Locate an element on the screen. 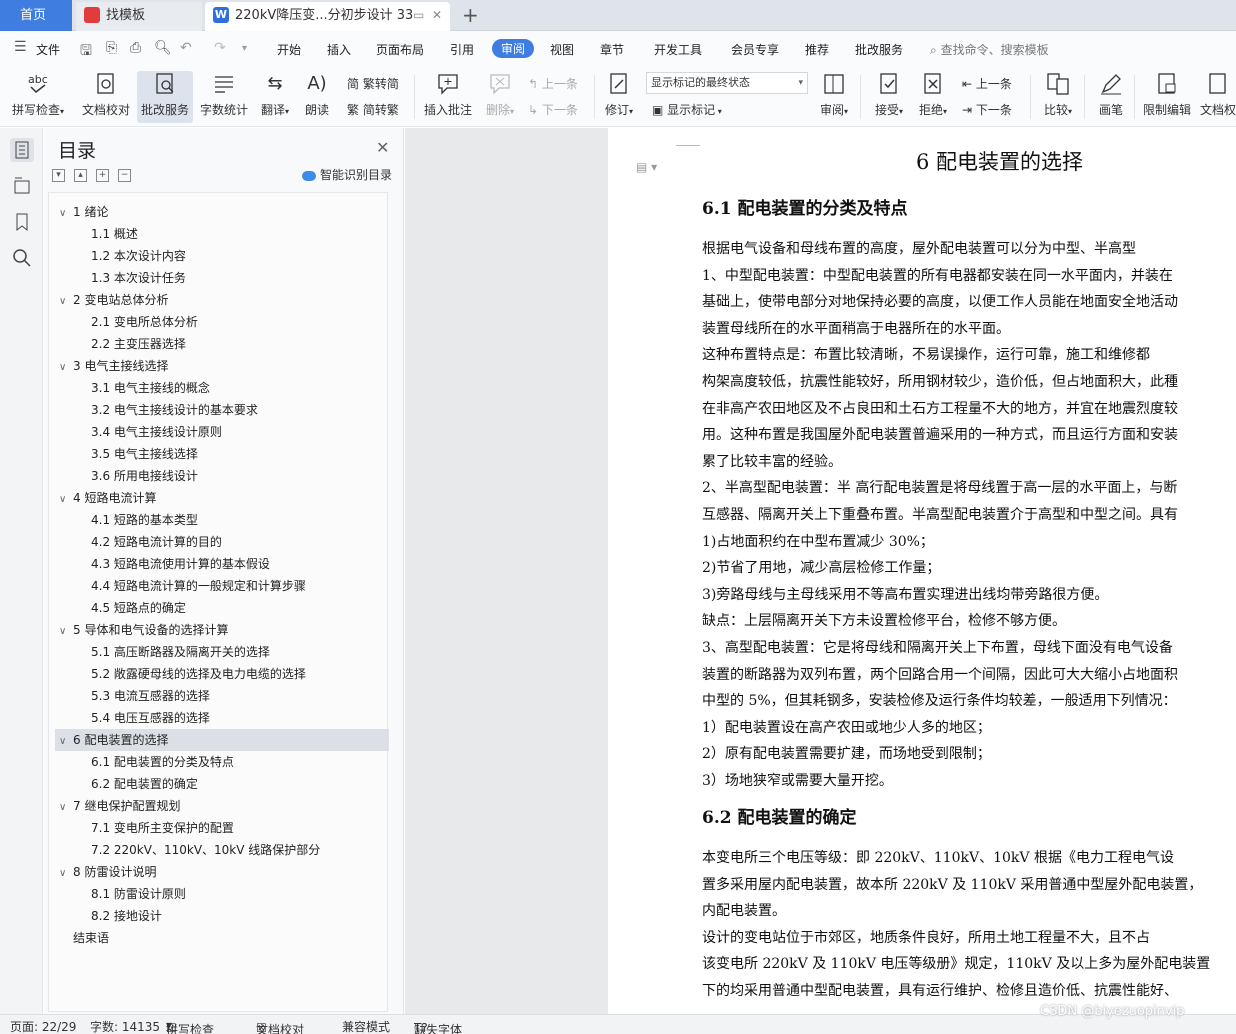  toc-item: 3.1 电气主接线的概念 is located at coordinates (150, 388).